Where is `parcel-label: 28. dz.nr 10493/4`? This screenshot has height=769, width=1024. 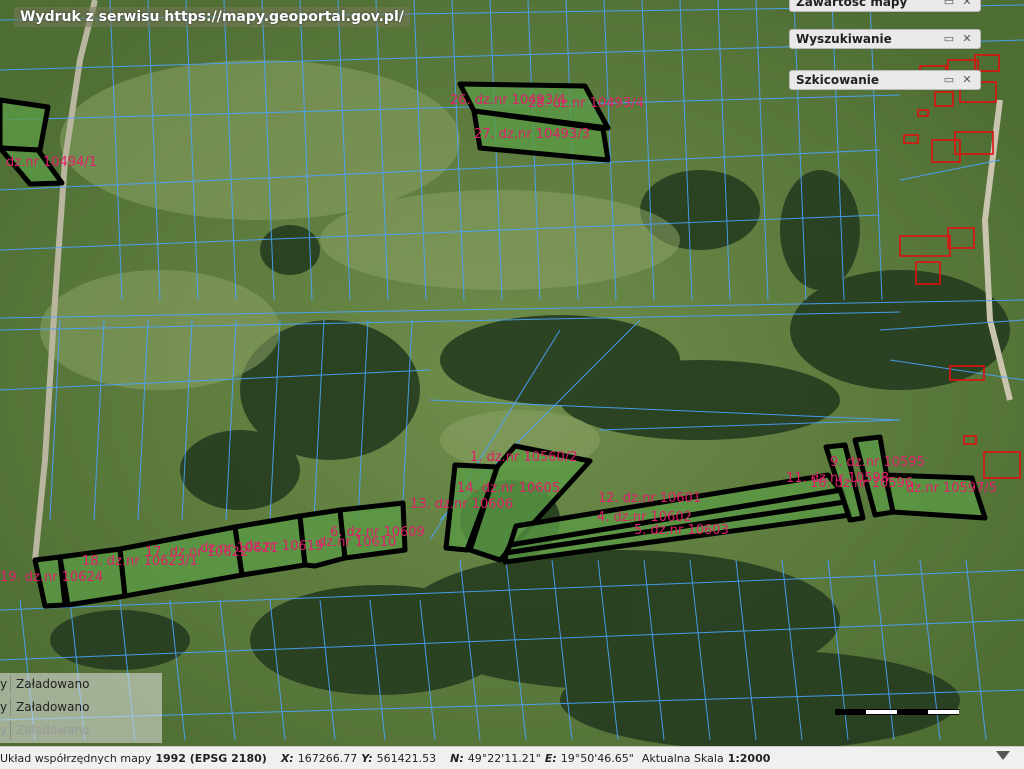
parcel-label: 28. dz.nr 10493/4 is located at coordinates (586, 103).